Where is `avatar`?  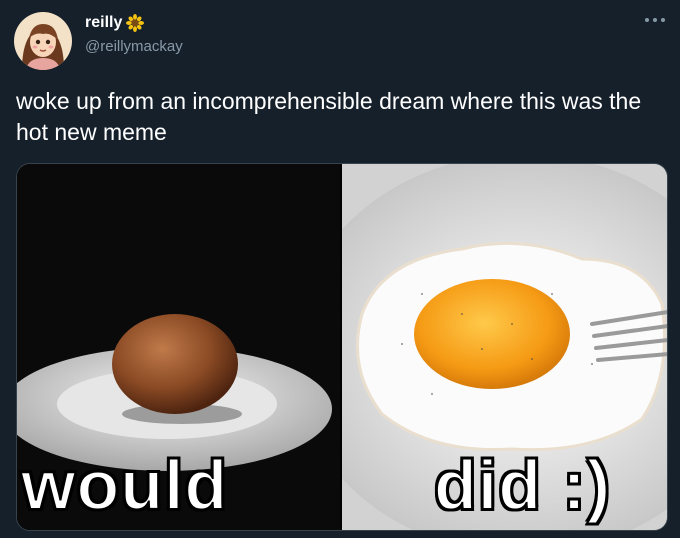
avatar is located at coordinates (43, 41).